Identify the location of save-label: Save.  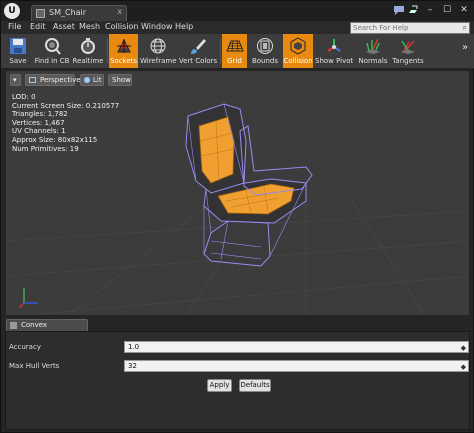
(18, 61).